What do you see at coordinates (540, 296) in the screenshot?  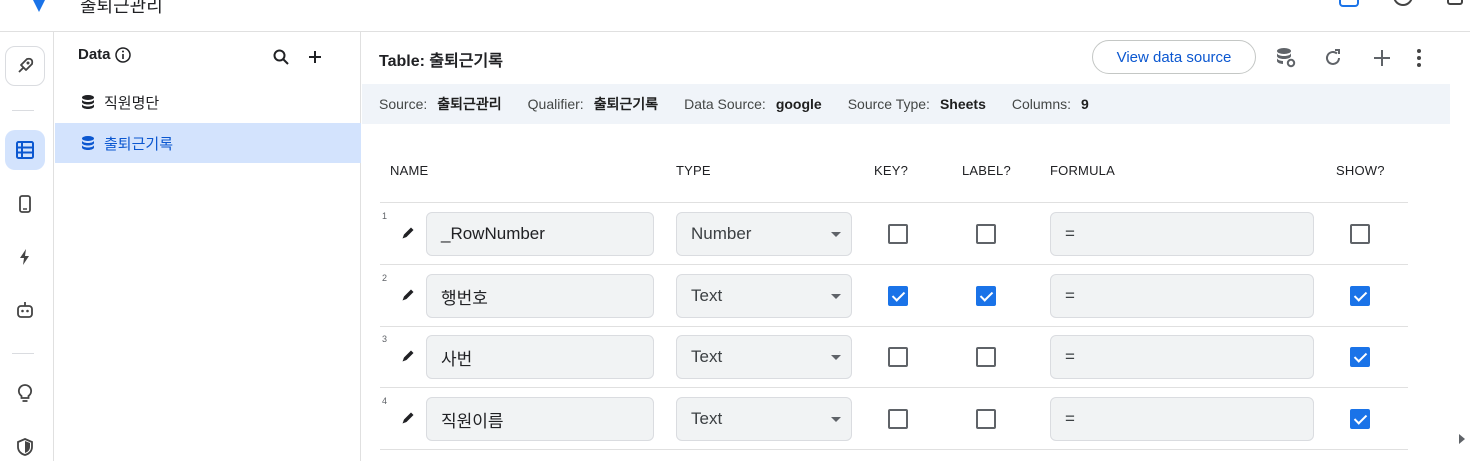 I see `column-name-field: 행번호` at bounding box center [540, 296].